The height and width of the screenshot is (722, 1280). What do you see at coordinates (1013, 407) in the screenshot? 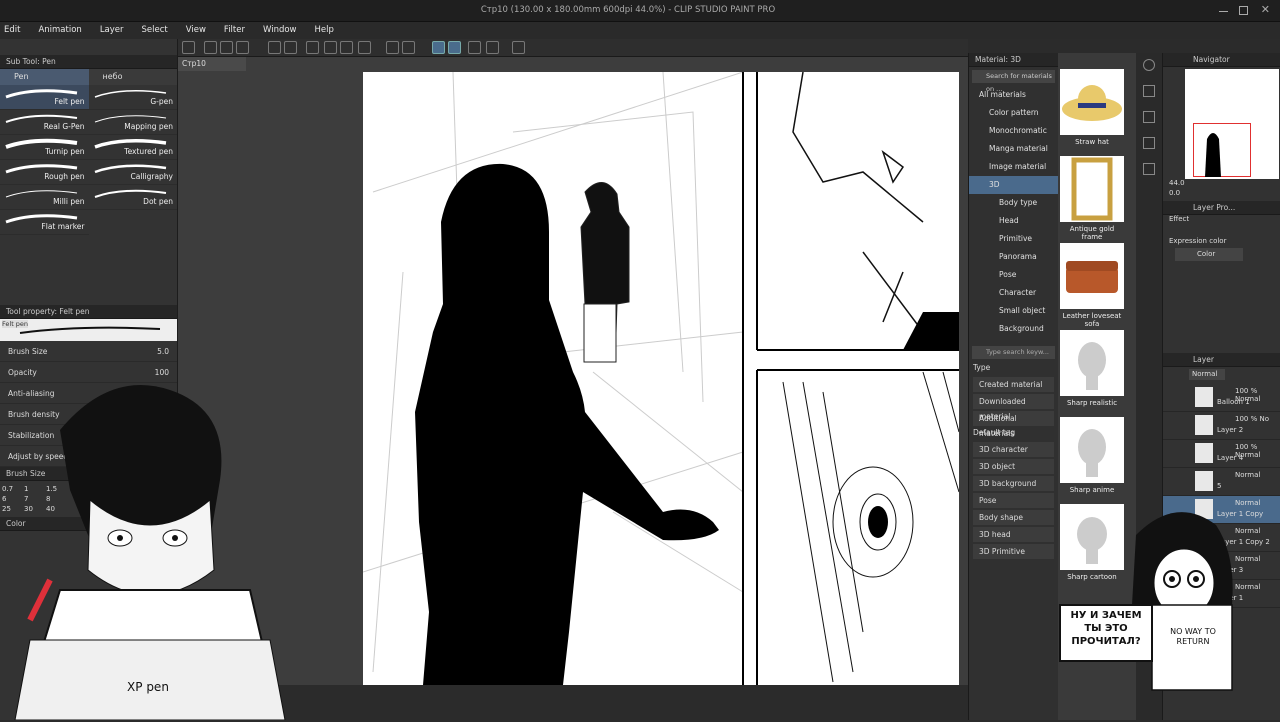
I see `type-downloaded: Downloaded material` at bounding box center [1013, 407].